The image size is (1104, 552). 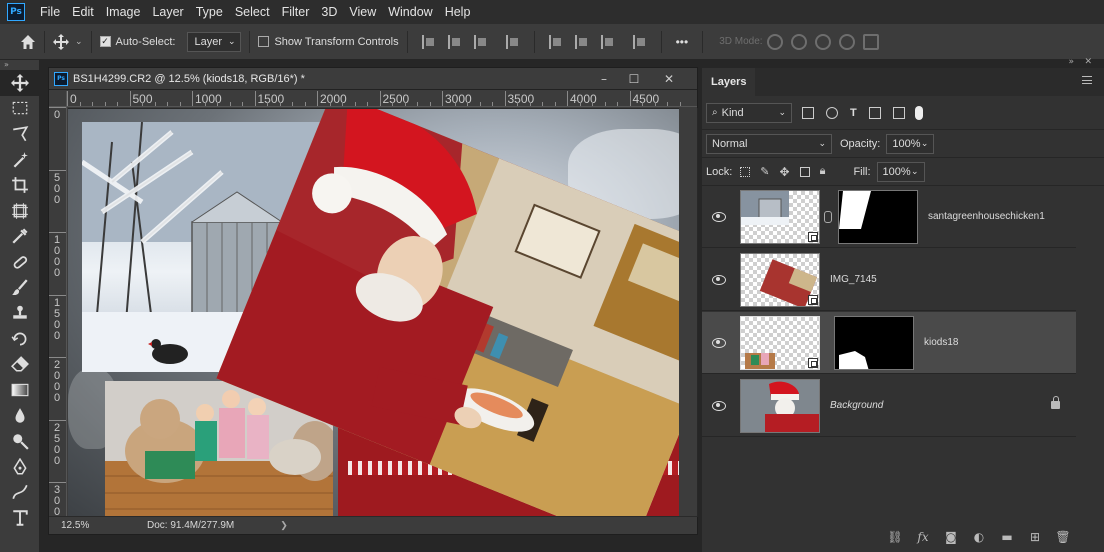 I want to click on filter-smart-object-icon, so click(x=898, y=112).